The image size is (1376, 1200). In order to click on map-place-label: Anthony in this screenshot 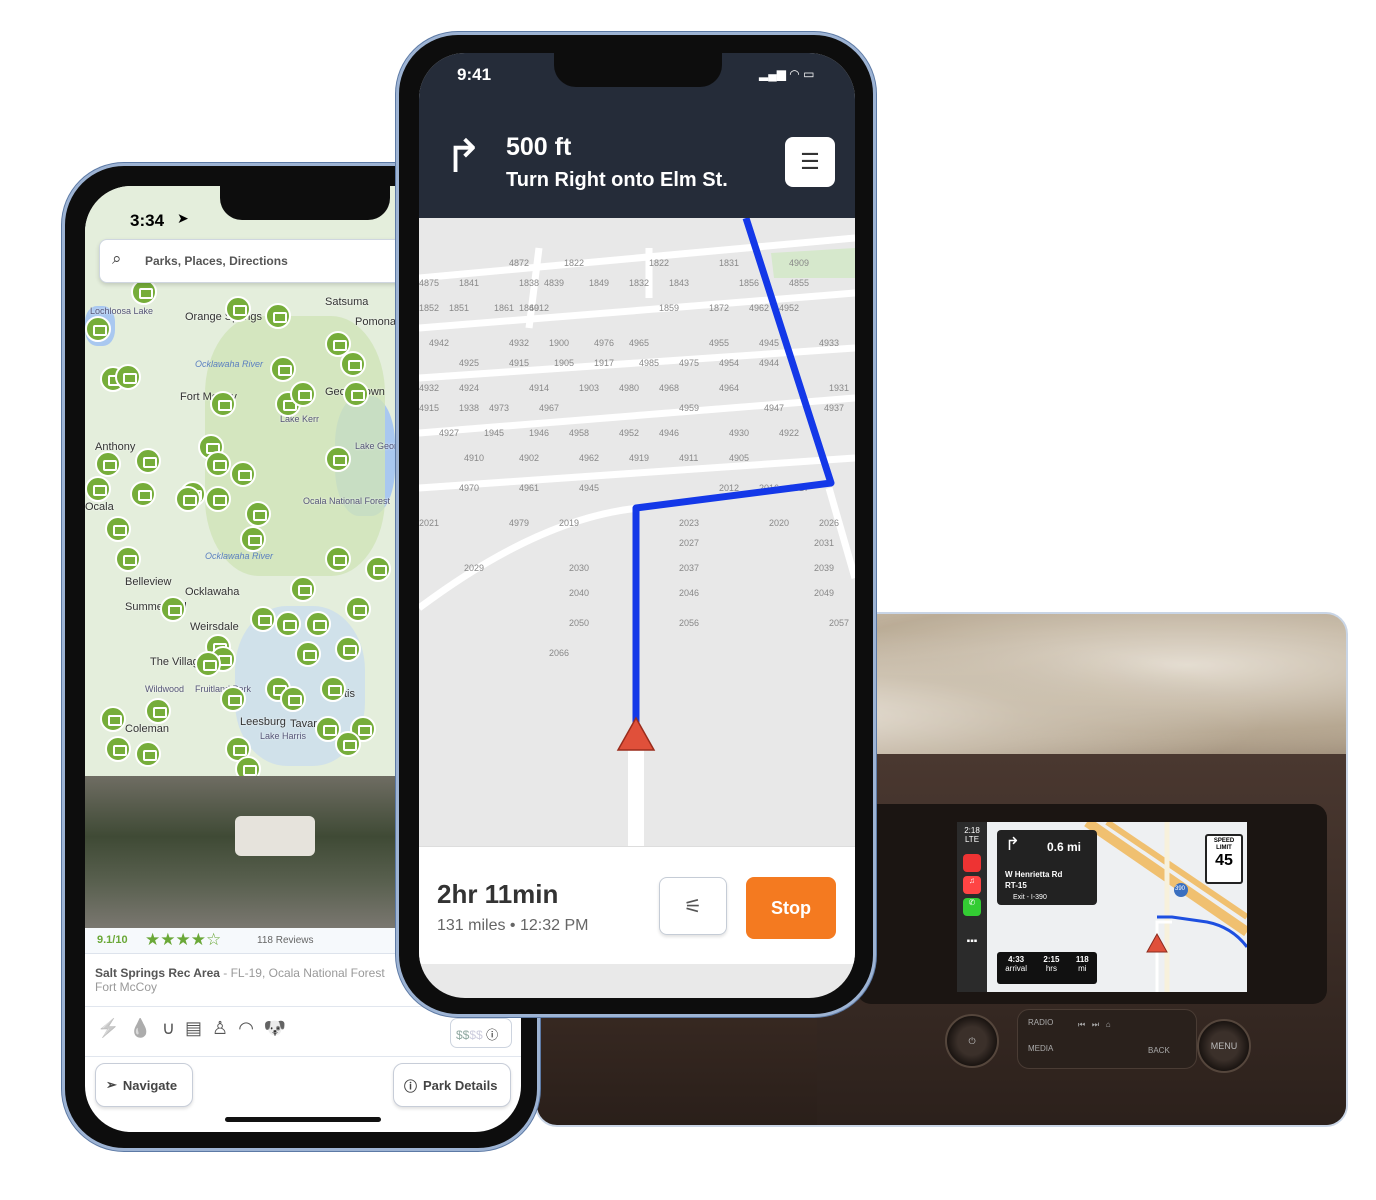, I will do `click(115, 447)`.